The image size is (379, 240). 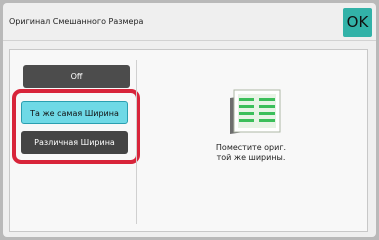 What do you see at coordinates (251, 157) in the screenshot?
I see `instruction-line-2: той же ширины.` at bounding box center [251, 157].